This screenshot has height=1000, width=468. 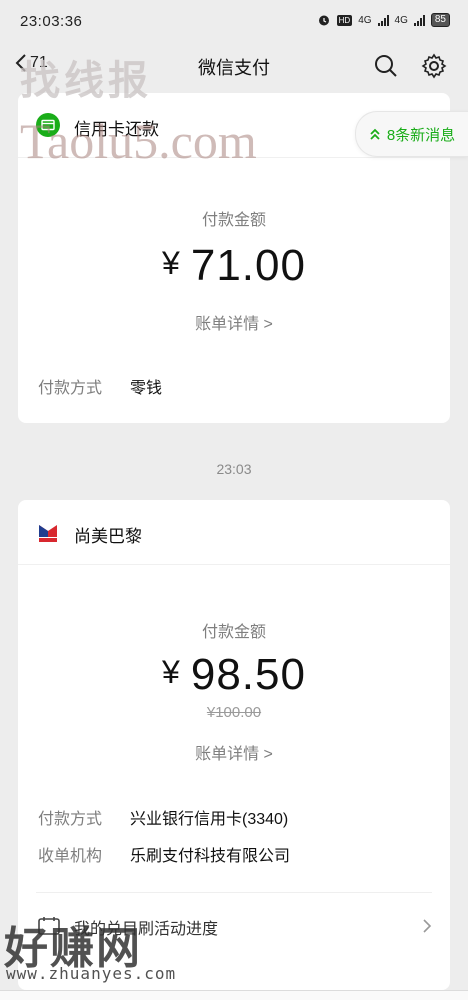 I want to click on double-chevron-up-icon, so click(x=375, y=134).